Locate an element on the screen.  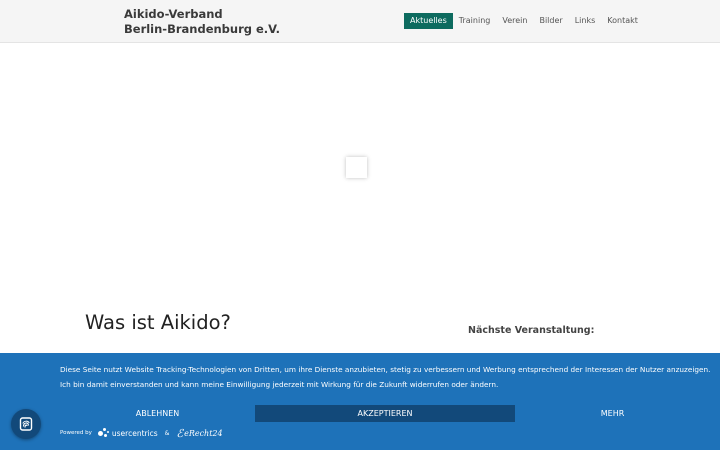
fingerprint-glyph is located at coordinates (26, 424).